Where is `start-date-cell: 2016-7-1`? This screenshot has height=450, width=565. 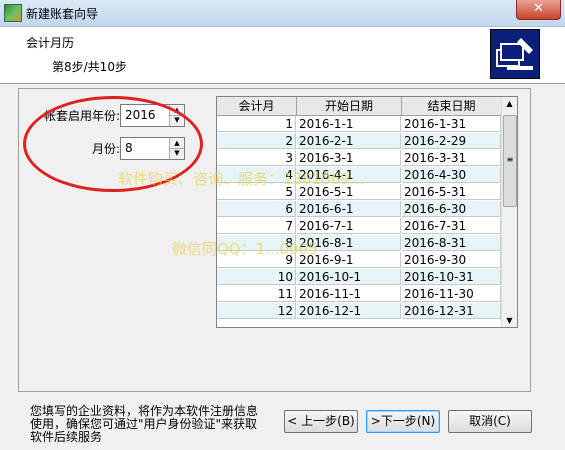 start-date-cell: 2016-7-1 is located at coordinates (349, 226).